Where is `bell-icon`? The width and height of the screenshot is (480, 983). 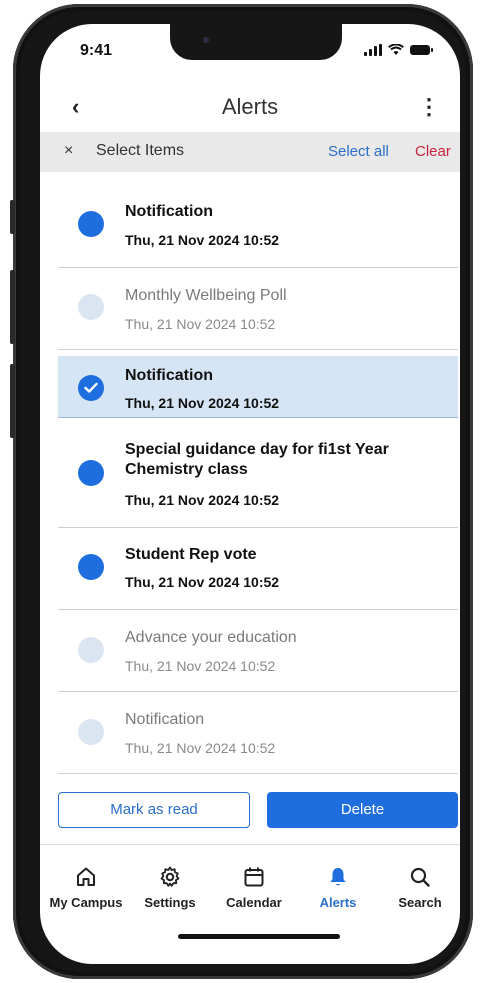
bell-icon is located at coordinates (338, 877).